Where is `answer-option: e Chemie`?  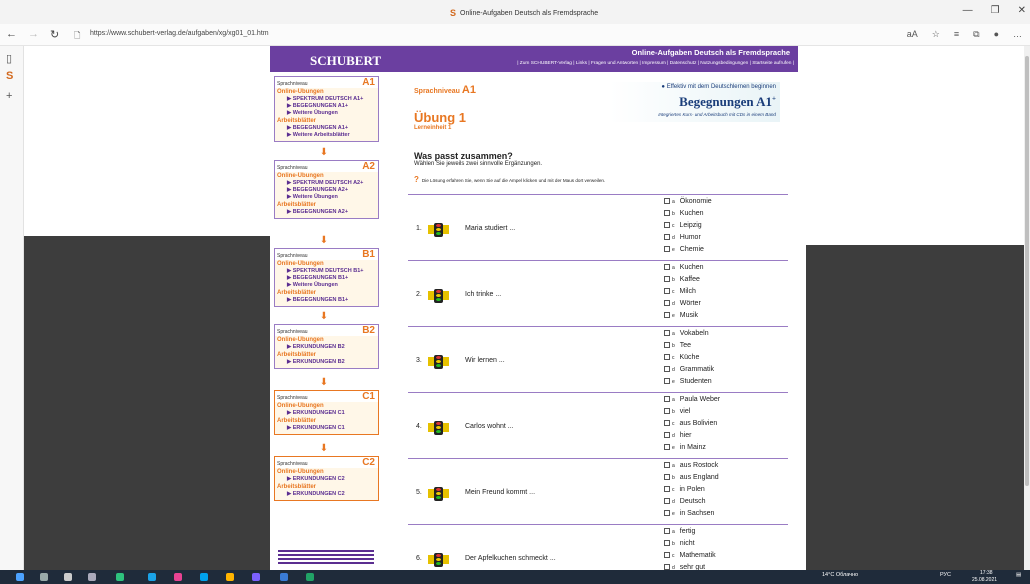 answer-option: e Chemie is located at coordinates (684, 249).